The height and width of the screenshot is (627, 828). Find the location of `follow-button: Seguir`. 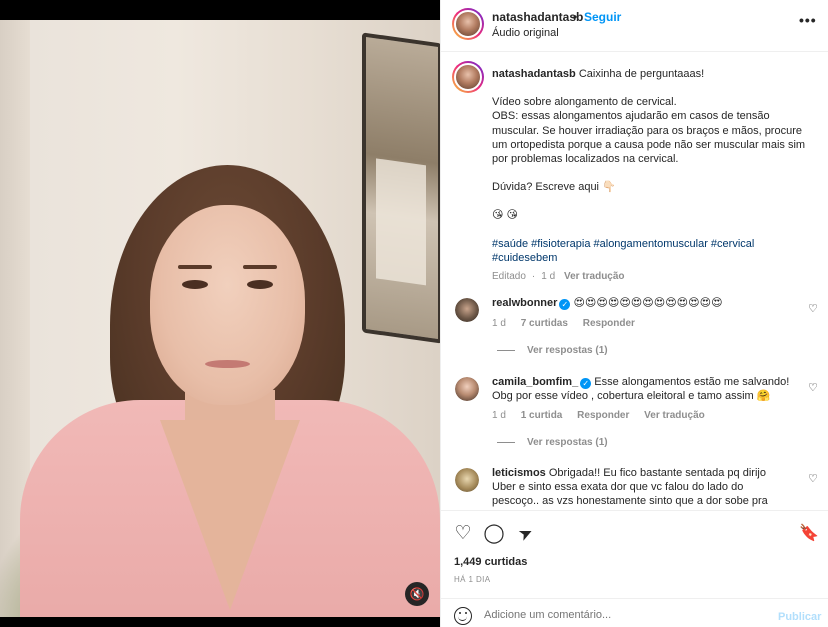

follow-button: Seguir is located at coordinates (602, 17).